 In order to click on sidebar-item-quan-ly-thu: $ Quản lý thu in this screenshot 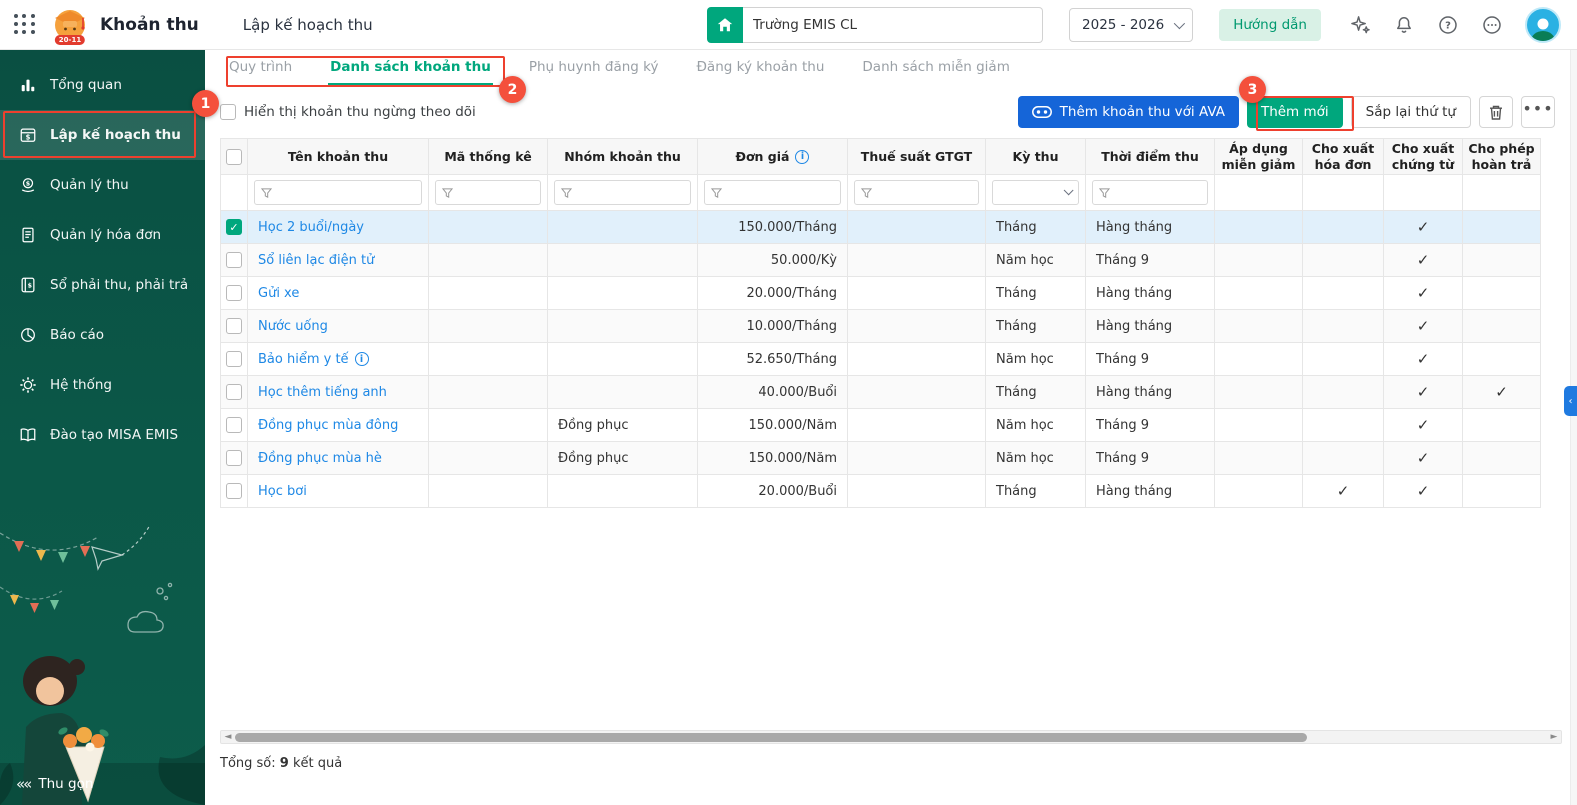, I will do `click(102, 185)`.